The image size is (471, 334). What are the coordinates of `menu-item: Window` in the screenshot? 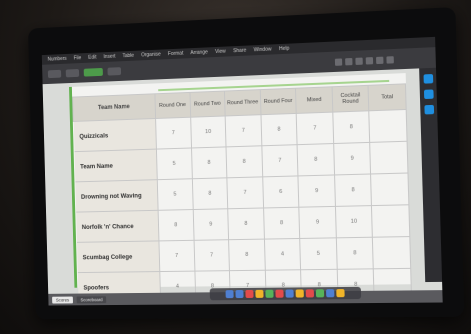 It's located at (263, 49).